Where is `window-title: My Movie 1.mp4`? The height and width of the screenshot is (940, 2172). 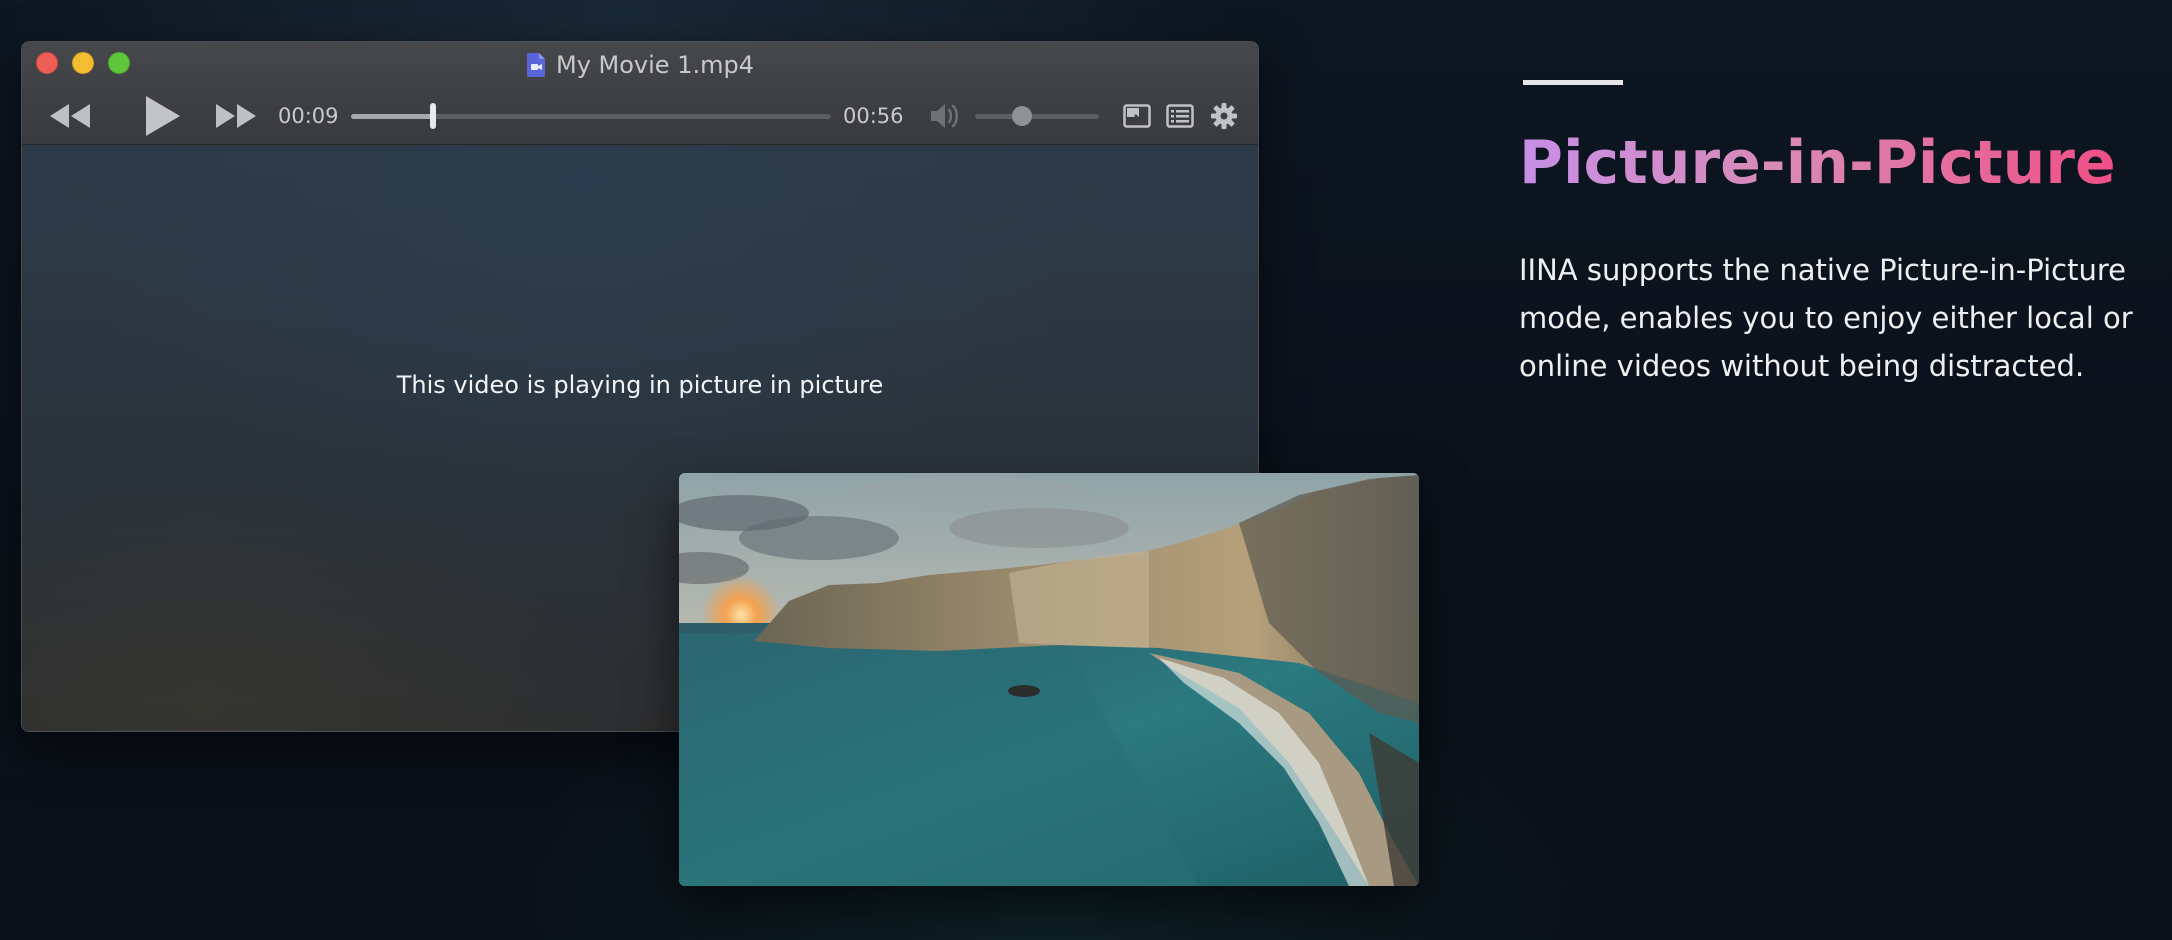
window-title: My Movie 1.mp4 is located at coordinates (640, 65).